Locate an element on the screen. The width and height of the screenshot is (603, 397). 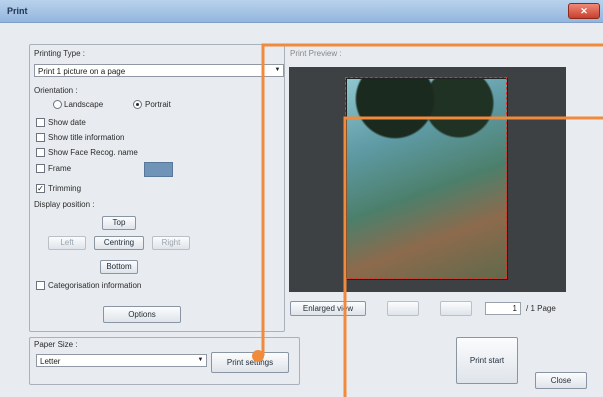
print-settings-button: Print settings is located at coordinates (250, 362).